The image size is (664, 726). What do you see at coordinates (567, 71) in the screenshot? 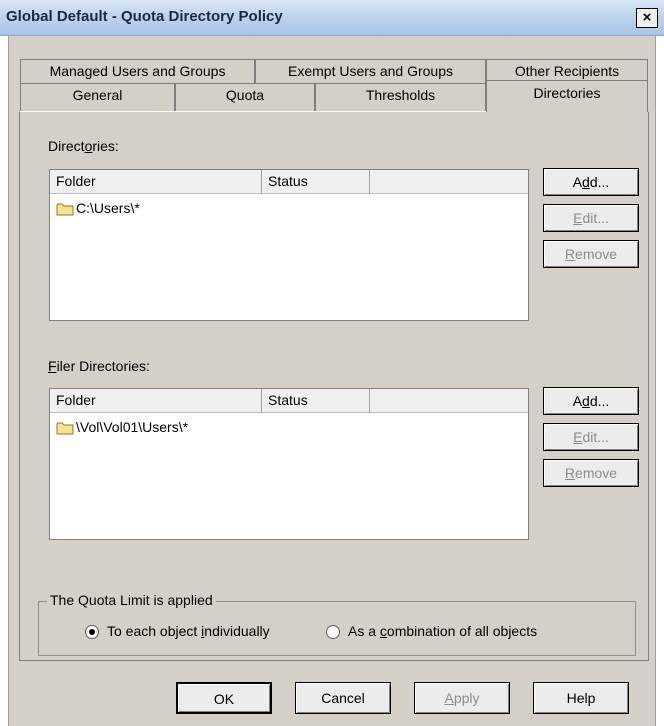
I see `tab-label: Other Recipients` at bounding box center [567, 71].